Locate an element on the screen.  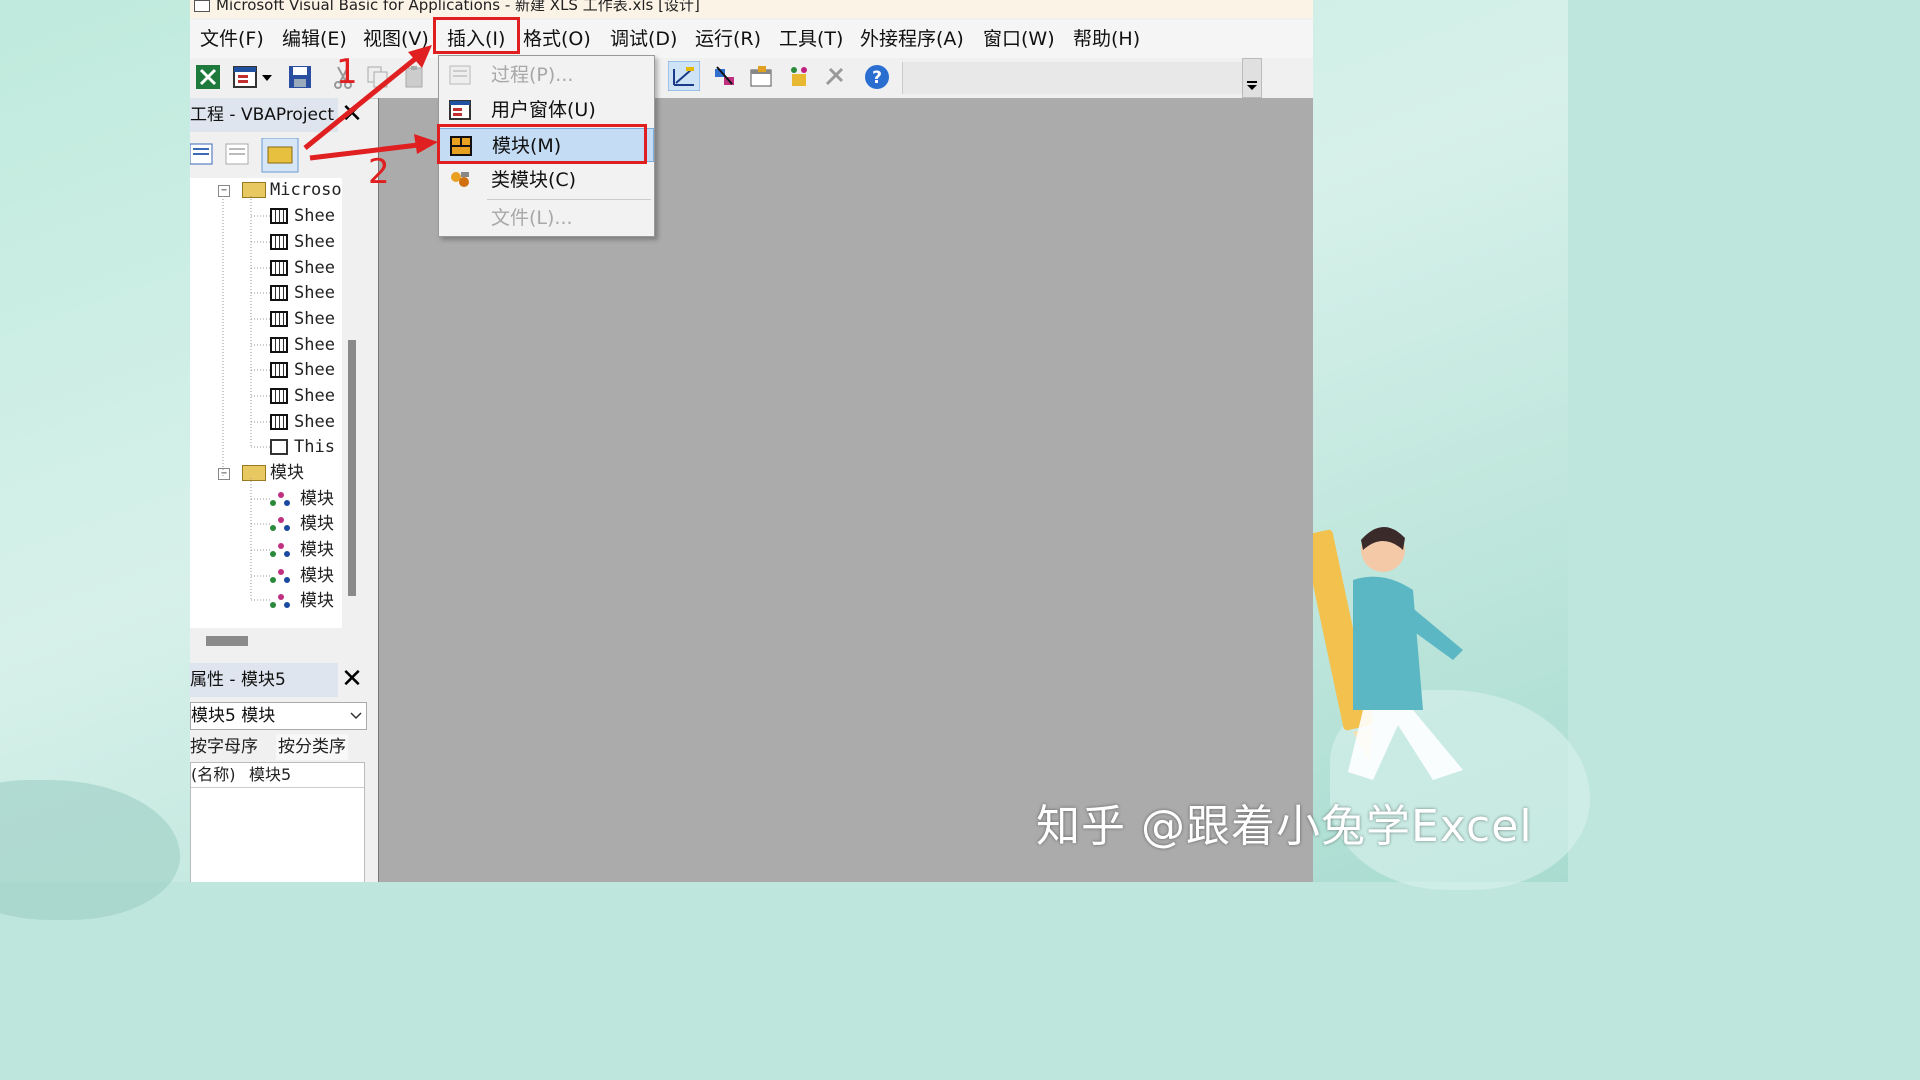
menu-window: 窗口(W) is located at coordinates (1019, 39).